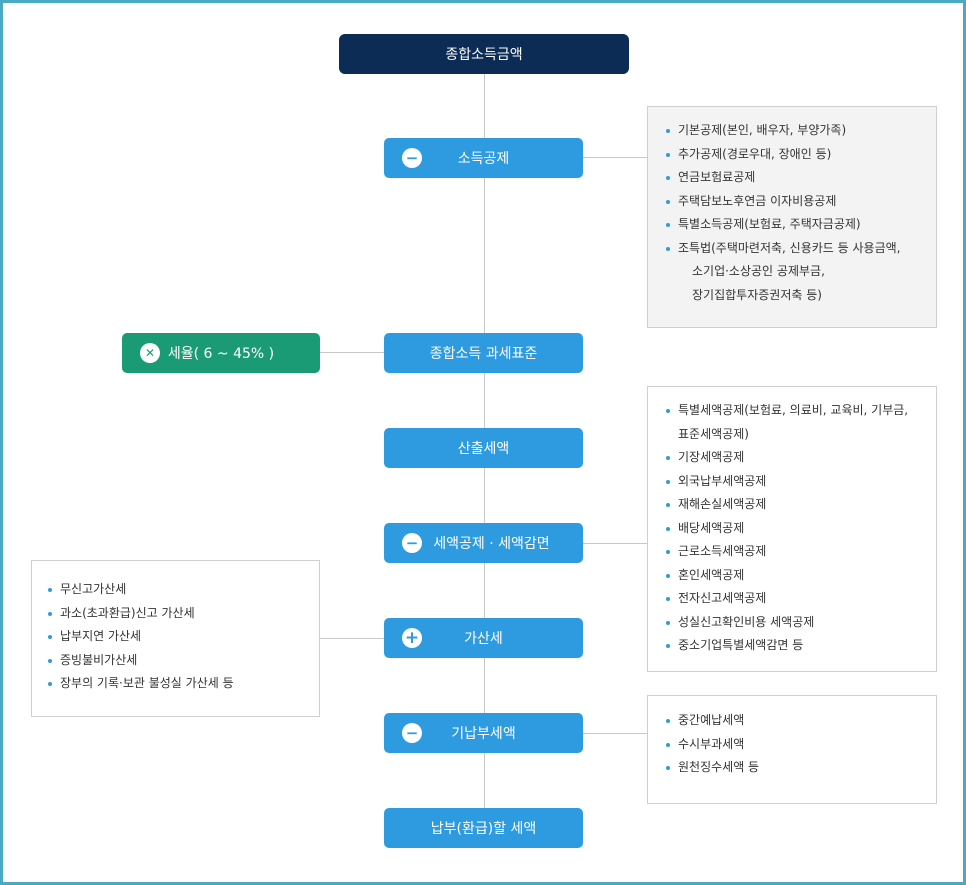 Image resolution: width=966 pixels, height=885 pixels. I want to click on node-additional-tax: + 가산세, so click(483, 638).